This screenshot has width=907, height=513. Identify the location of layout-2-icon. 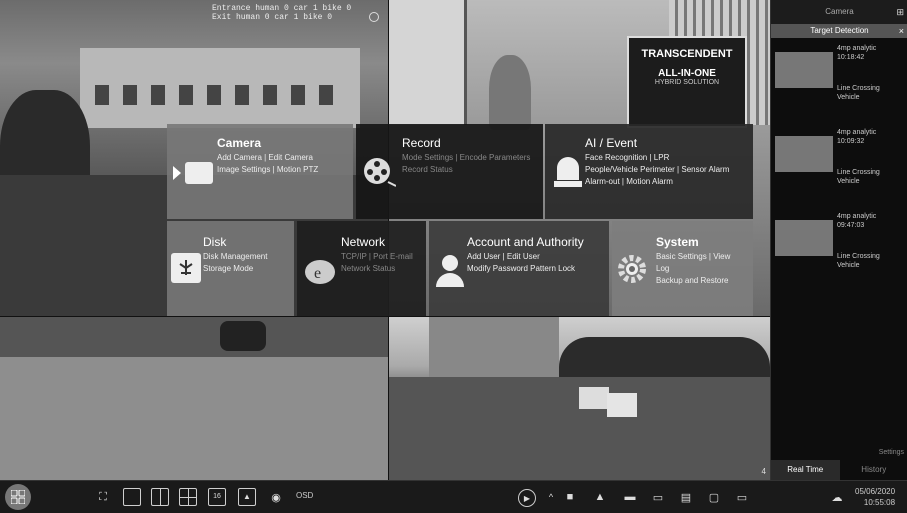
(160, 497).